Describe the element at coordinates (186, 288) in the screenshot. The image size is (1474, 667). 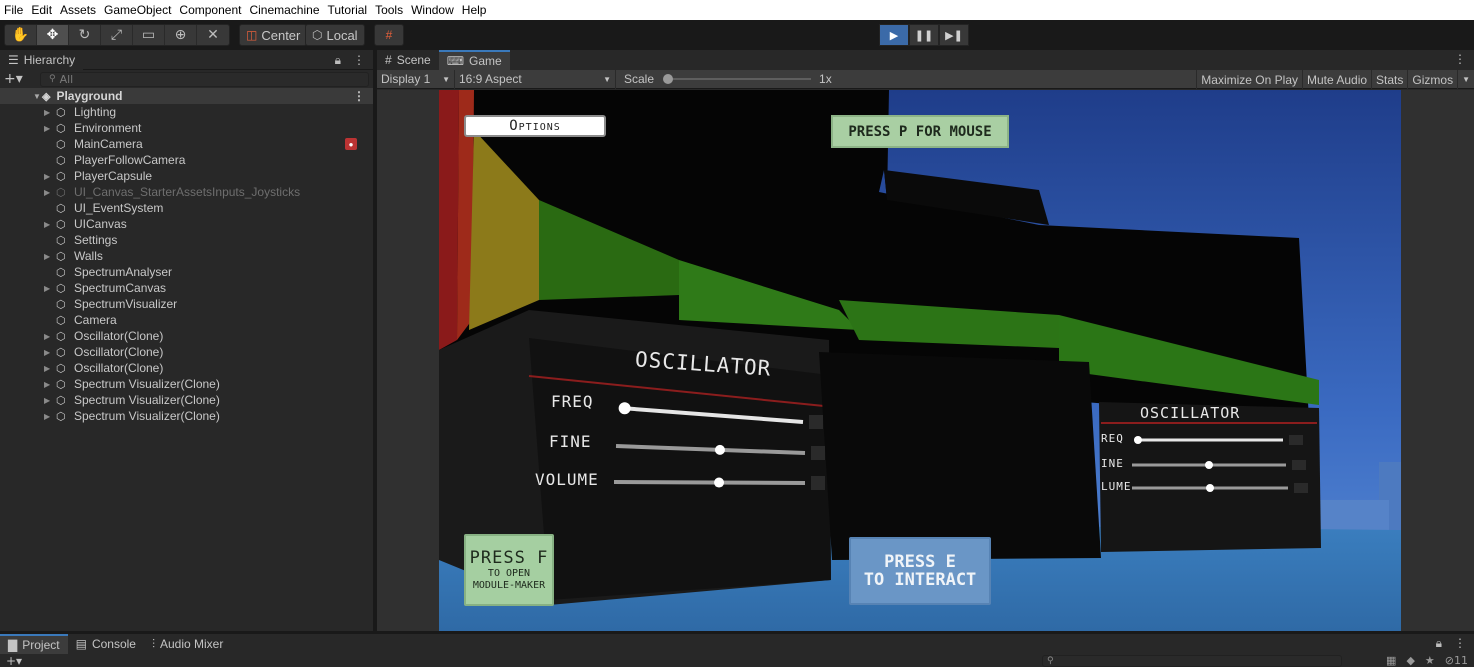
I see `hierarchy-item: ▶ ⬡ SpectrumCanvas` at that location.